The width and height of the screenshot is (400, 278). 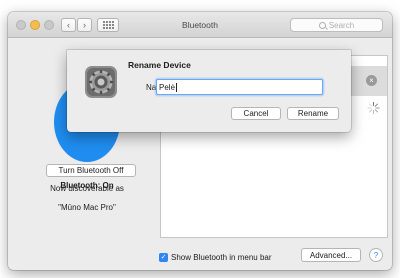 What do you see at coordinates (91, 170) in the screenshot?
I see `turn-bluetooth-off-button: Turn Bluetooth Off` at bounding box center [91, 170].